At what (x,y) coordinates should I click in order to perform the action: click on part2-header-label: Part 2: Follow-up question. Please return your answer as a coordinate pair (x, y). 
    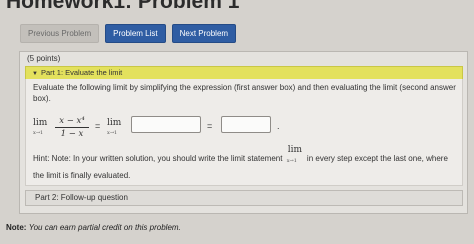
    Looking at the image, I should click on (81, 197).